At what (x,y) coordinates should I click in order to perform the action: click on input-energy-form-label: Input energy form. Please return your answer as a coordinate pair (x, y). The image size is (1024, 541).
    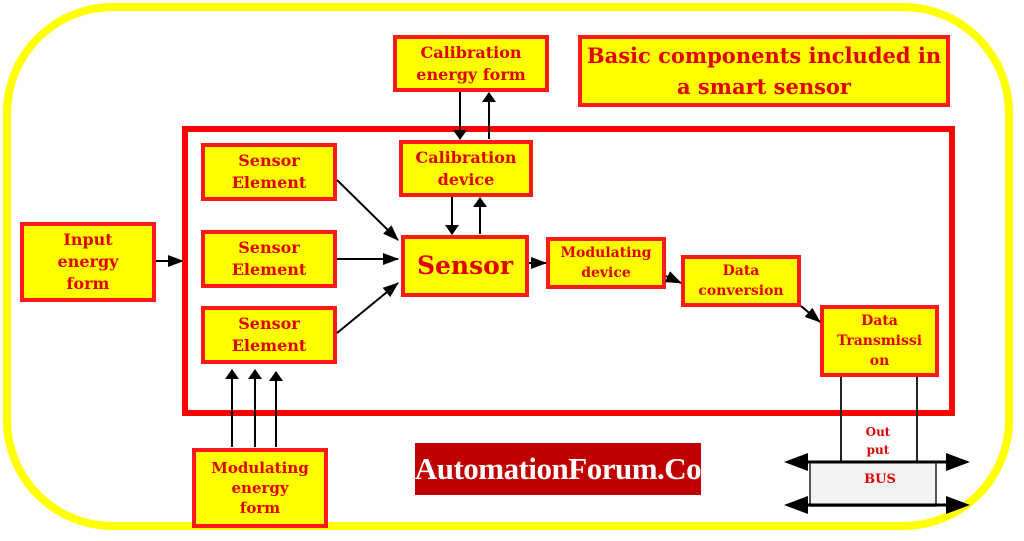
    Looking at the image, I should click on (88, 261).